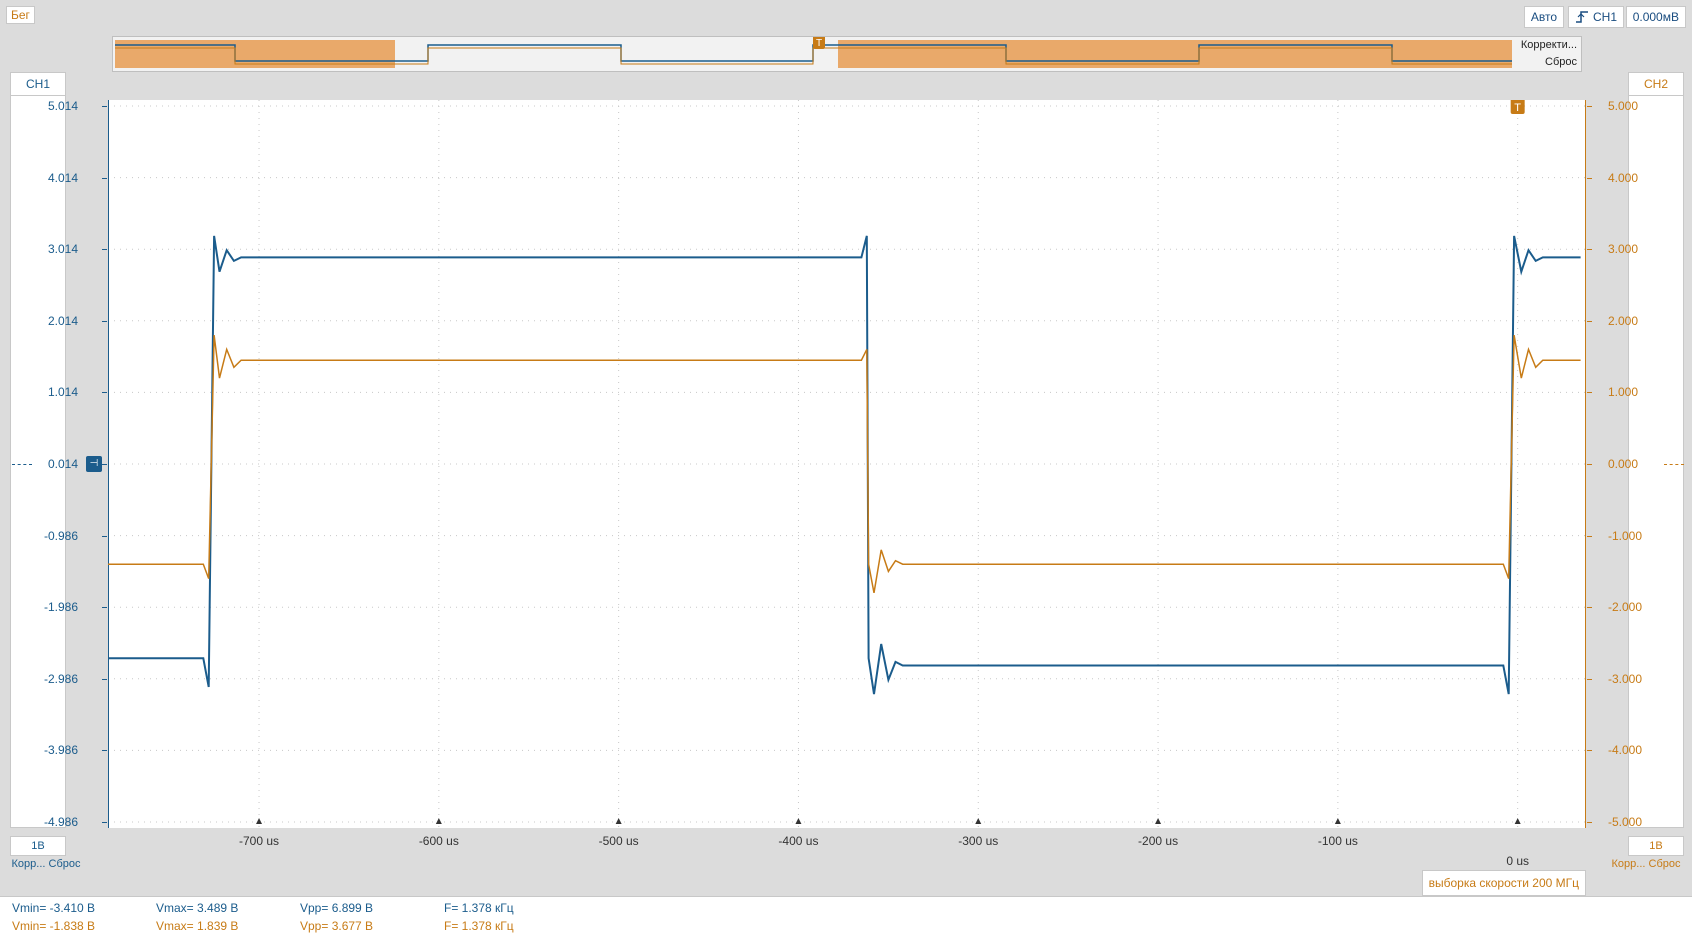 This screenshot has height=941, width=1692. Describe the element at coordinates (1625, 822) in the screenshot. I see `ch2-y-tick-label: -5.000` at that location.